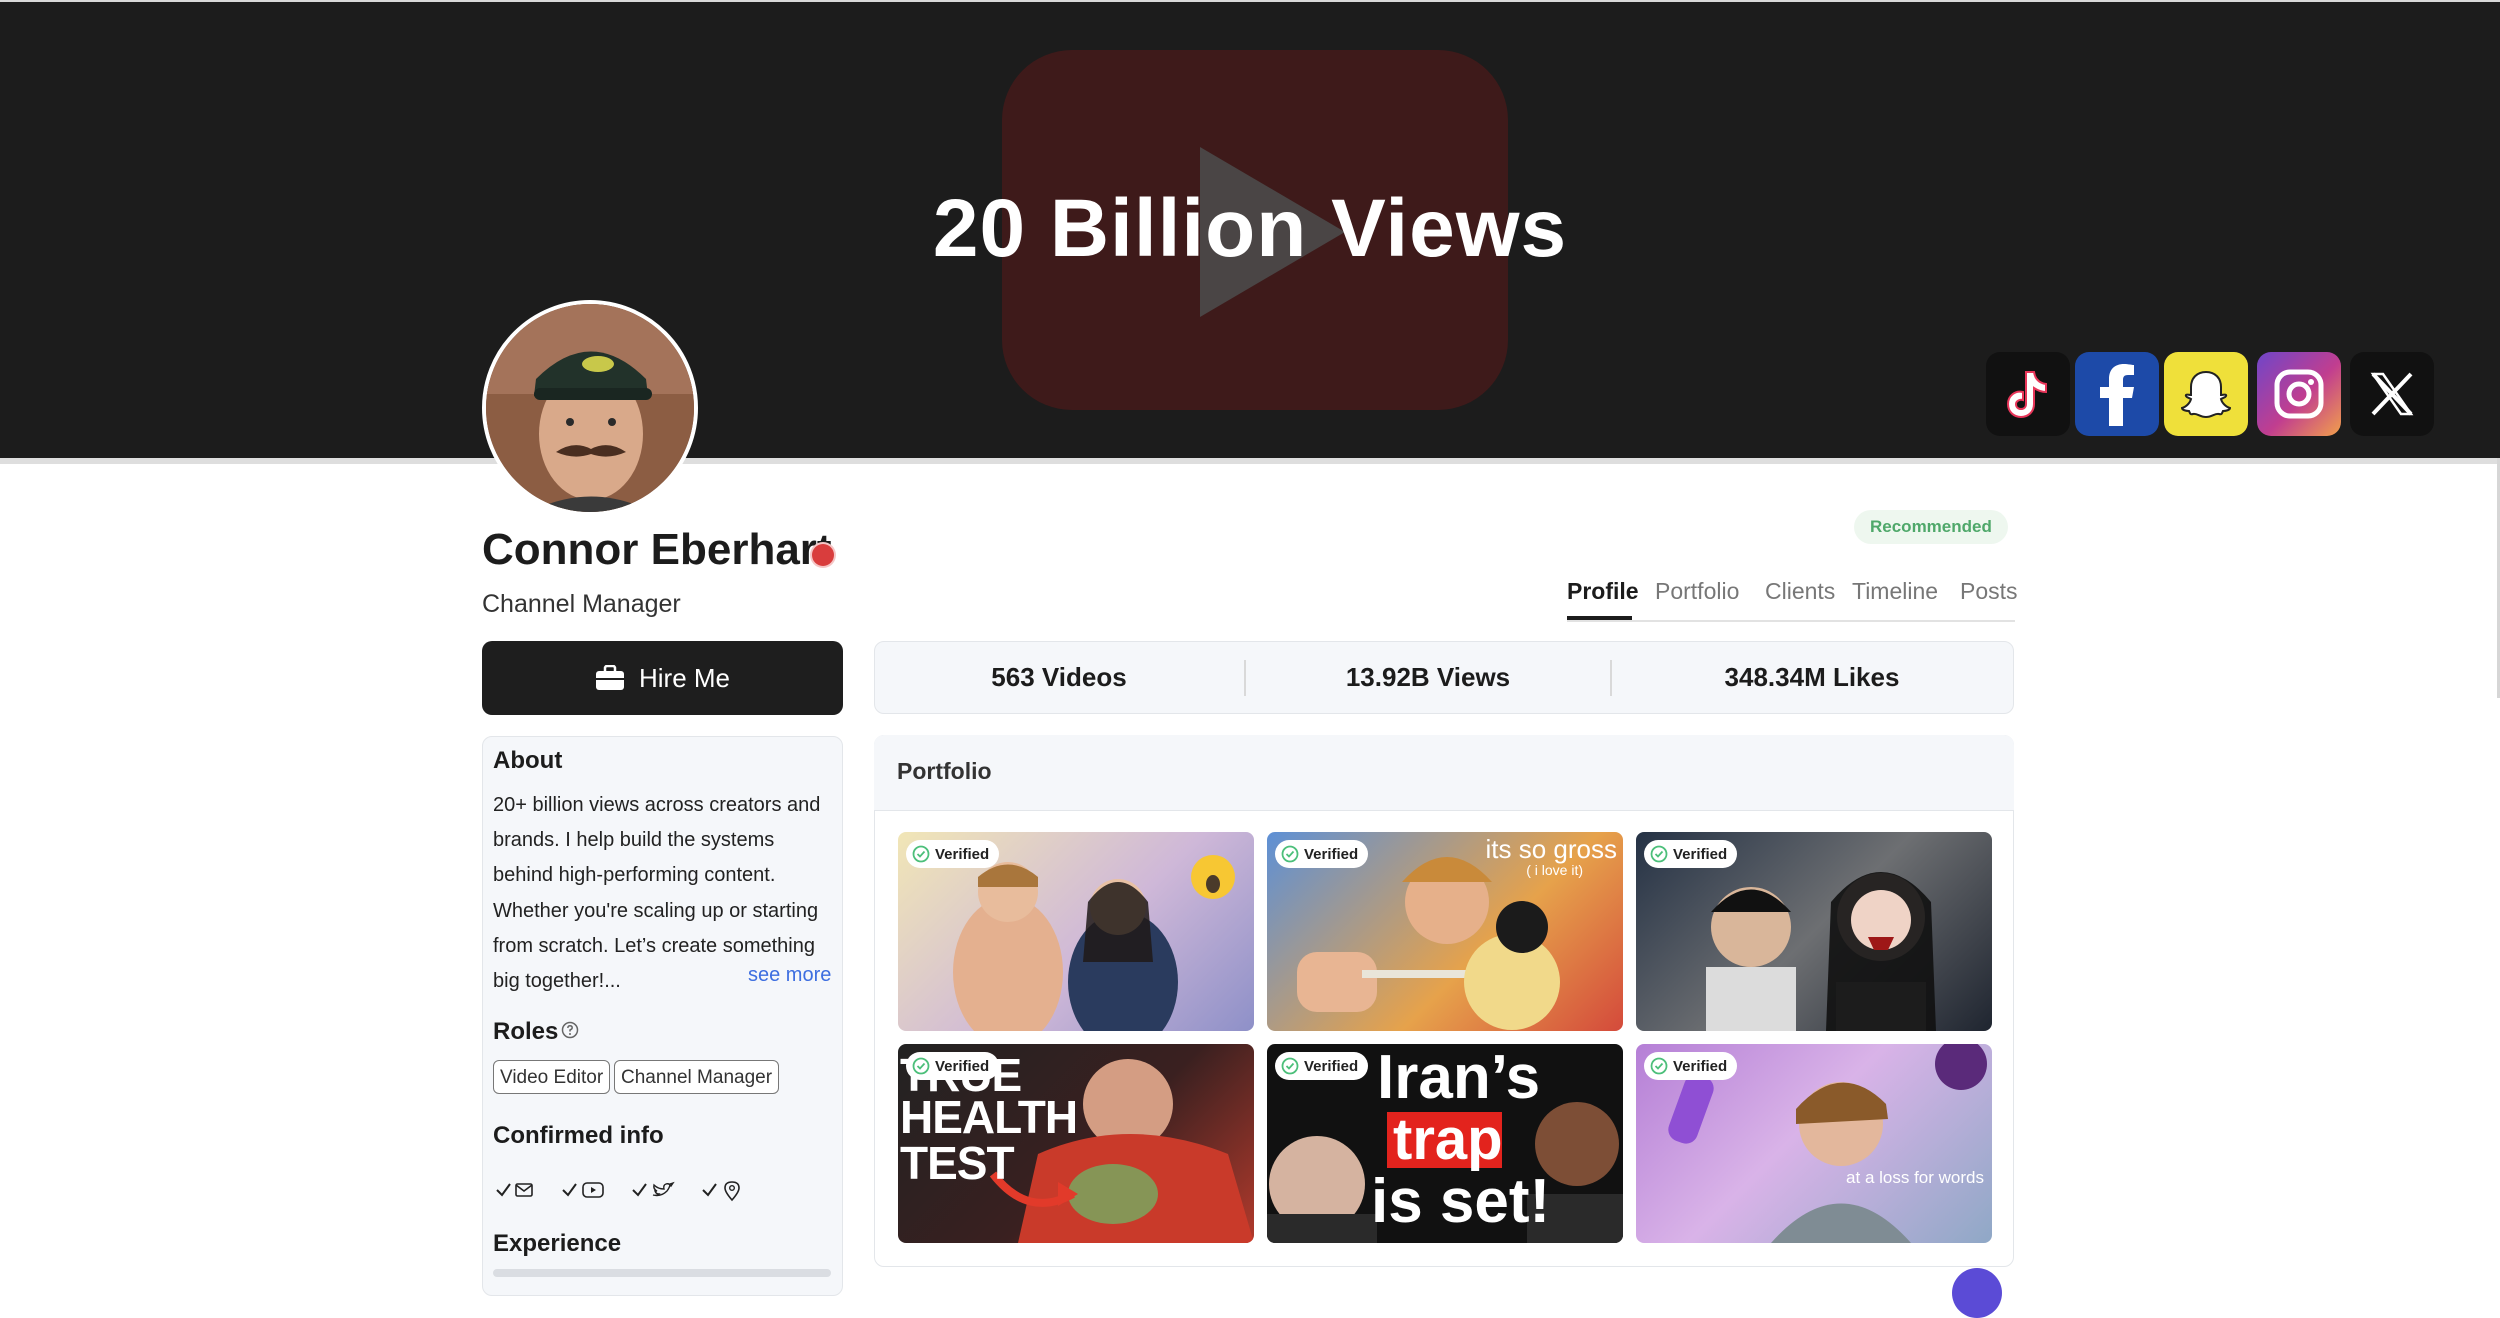  Describe the element at coordinates (1059, 677) in the screenshot. I see `stat-videos: 563 Videos` at that location.